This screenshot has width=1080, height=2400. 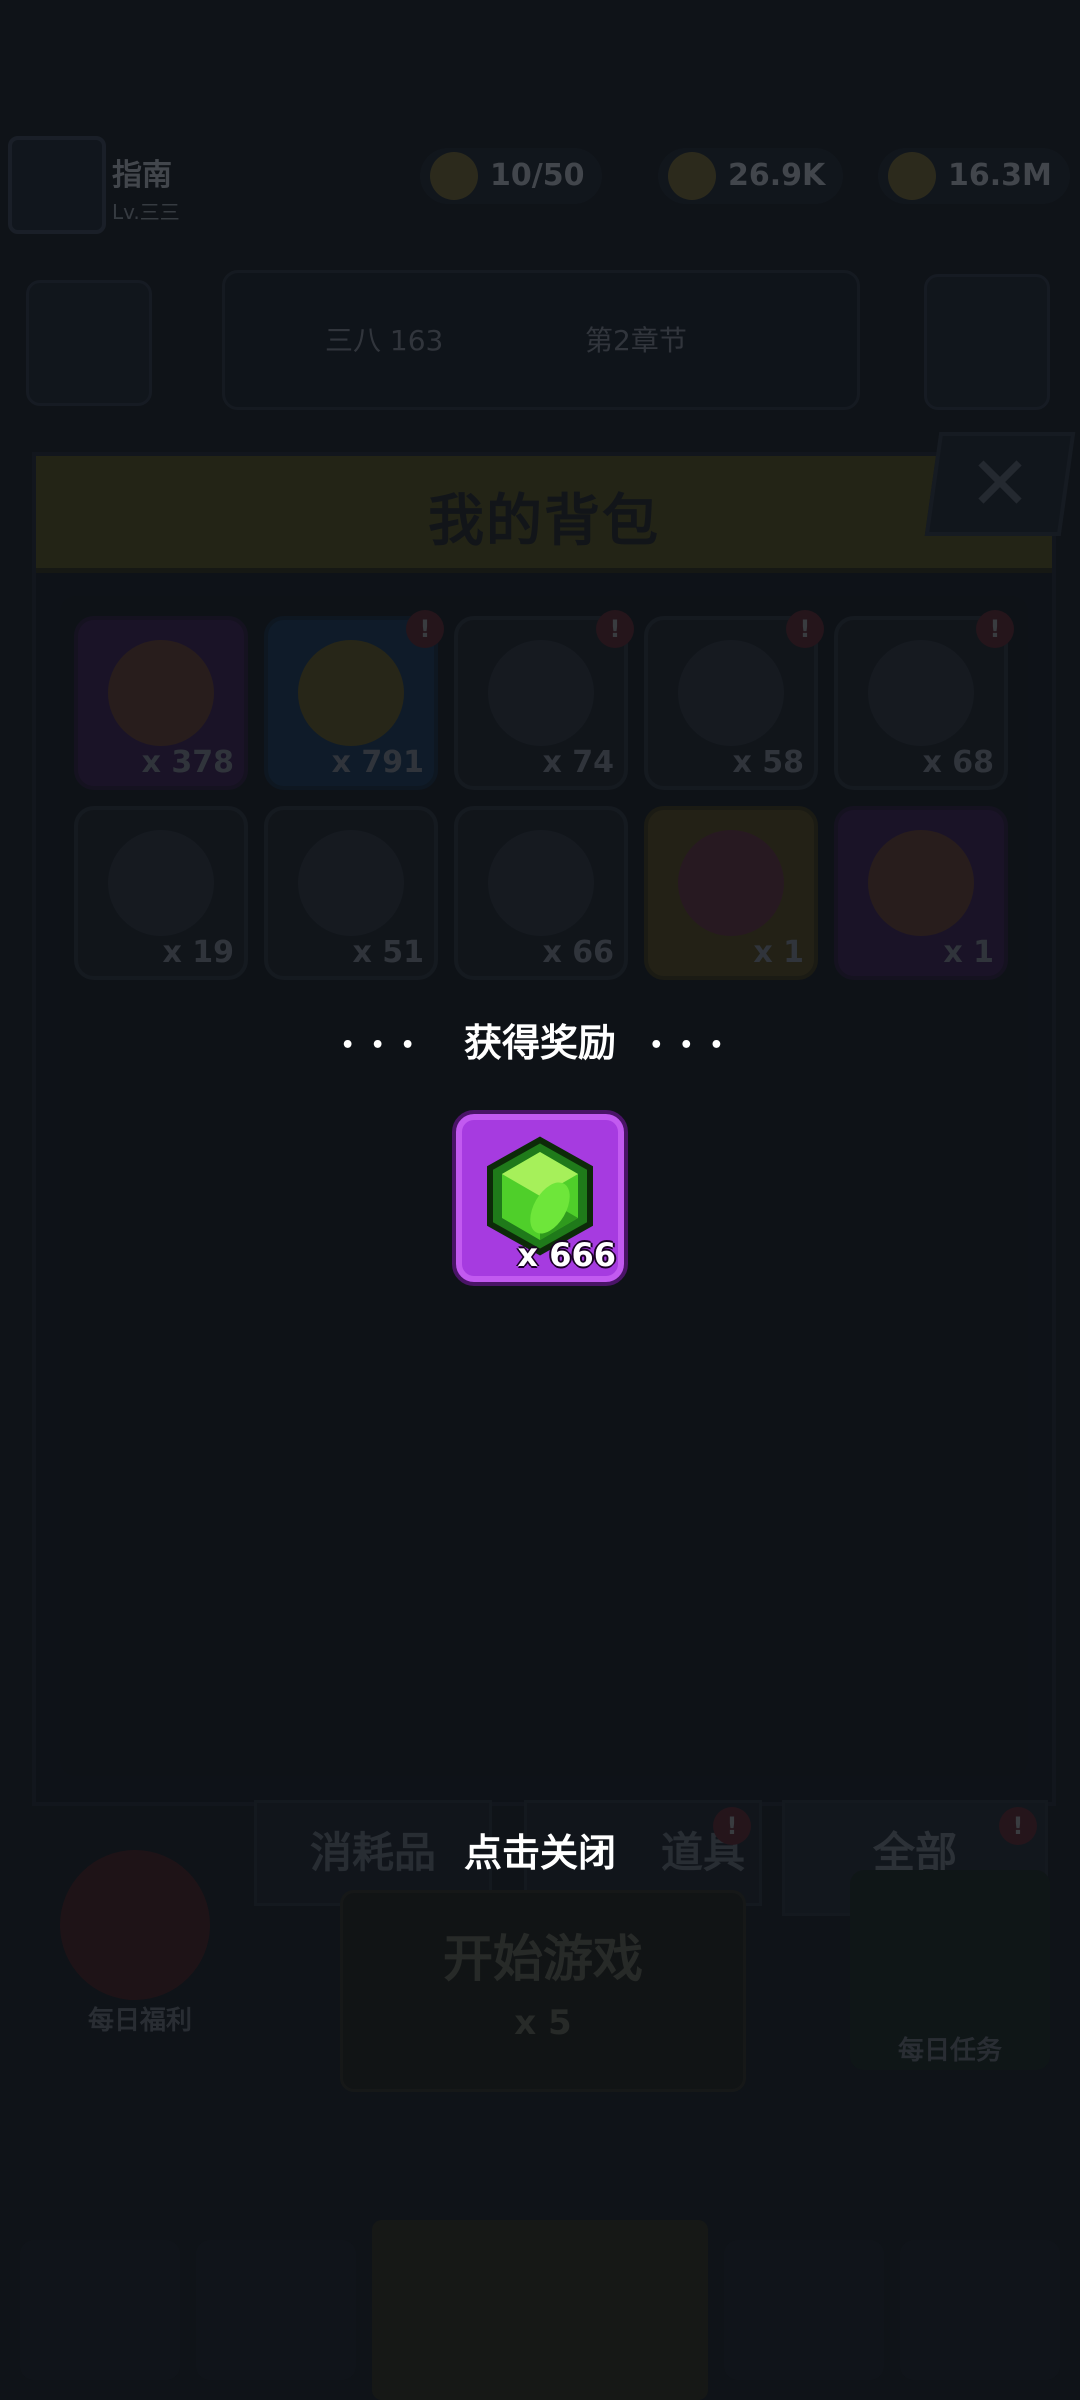 I want to click on player-level: Lv.三三, so click(x=146, y=212).